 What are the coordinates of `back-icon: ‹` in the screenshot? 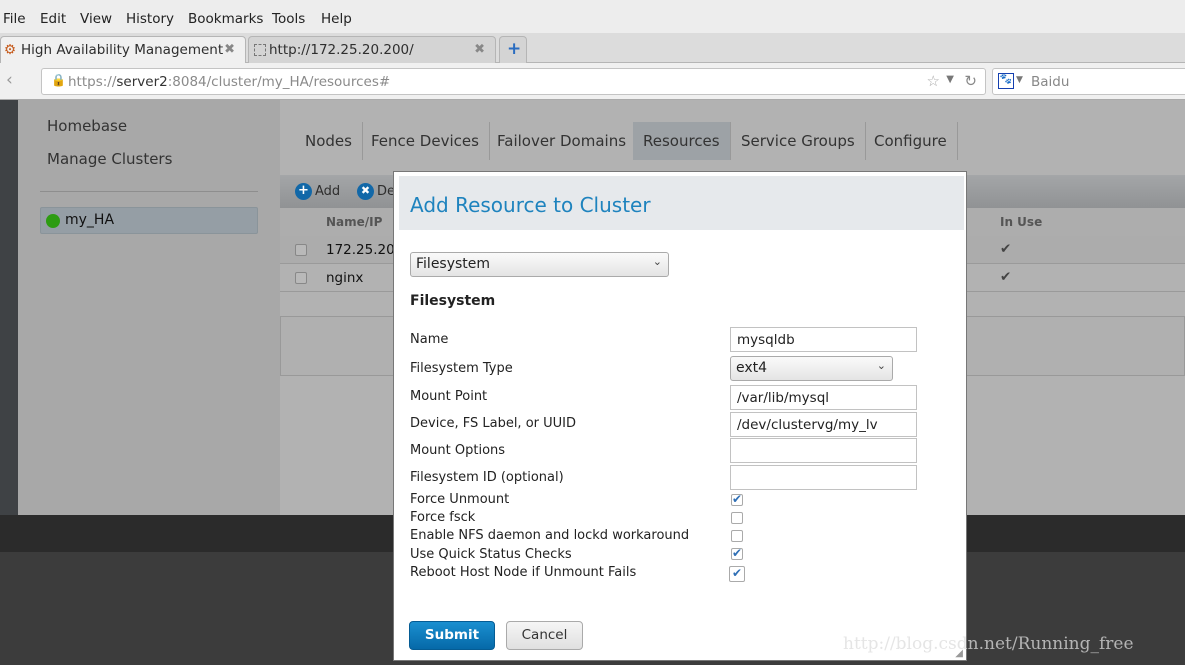 It's located at (9, 80).